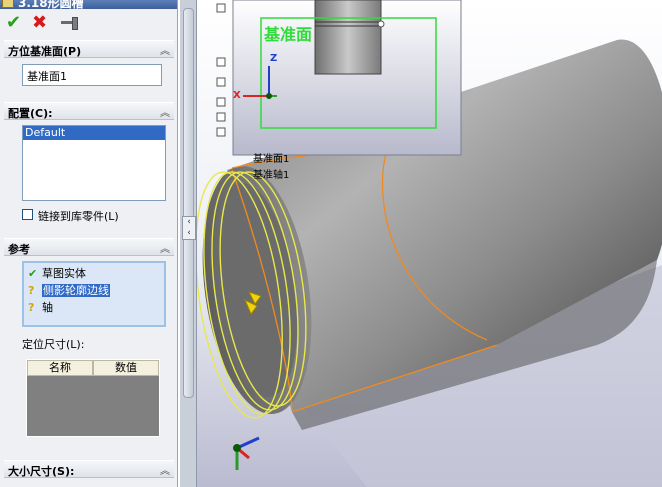  Describe the element at coordinates (89, 23) in the screenshot. I see `panel-toolbar: ✔ ✖` at that location.